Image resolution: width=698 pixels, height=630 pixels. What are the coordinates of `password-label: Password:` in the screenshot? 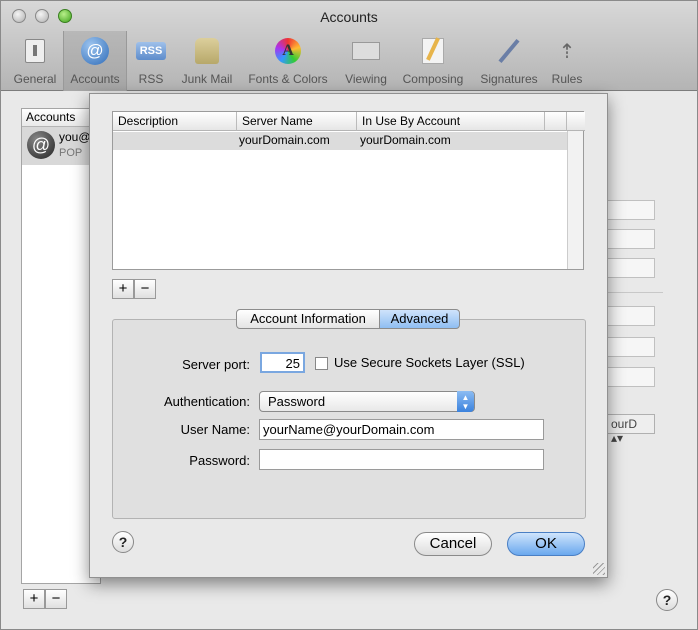 It's located at (219, 460).